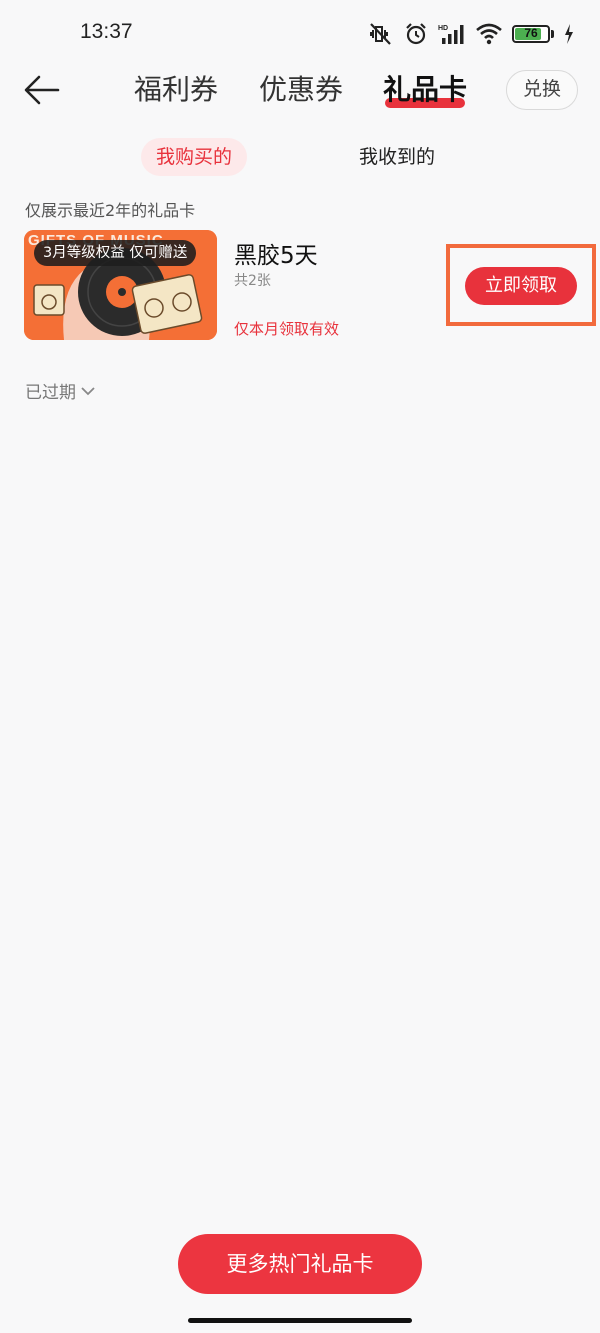 This screenshot has width=600, height=1333. What do you see at coordinates (50, 393) in the screenshot?
I see `expired-label: 已过期` at bounding box center [50, 393].